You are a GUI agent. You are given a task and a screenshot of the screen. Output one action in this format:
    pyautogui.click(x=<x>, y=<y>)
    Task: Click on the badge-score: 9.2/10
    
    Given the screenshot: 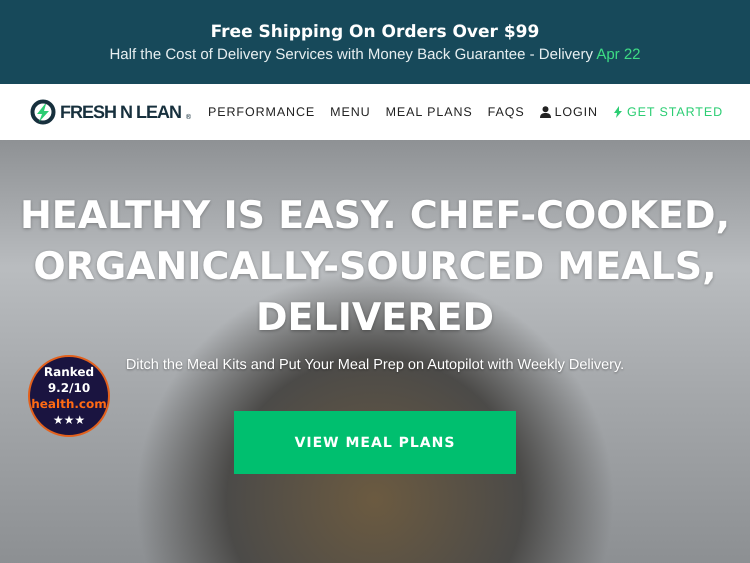 What is the action you would take?
    pyautogui.click(x=69, y=388)
    